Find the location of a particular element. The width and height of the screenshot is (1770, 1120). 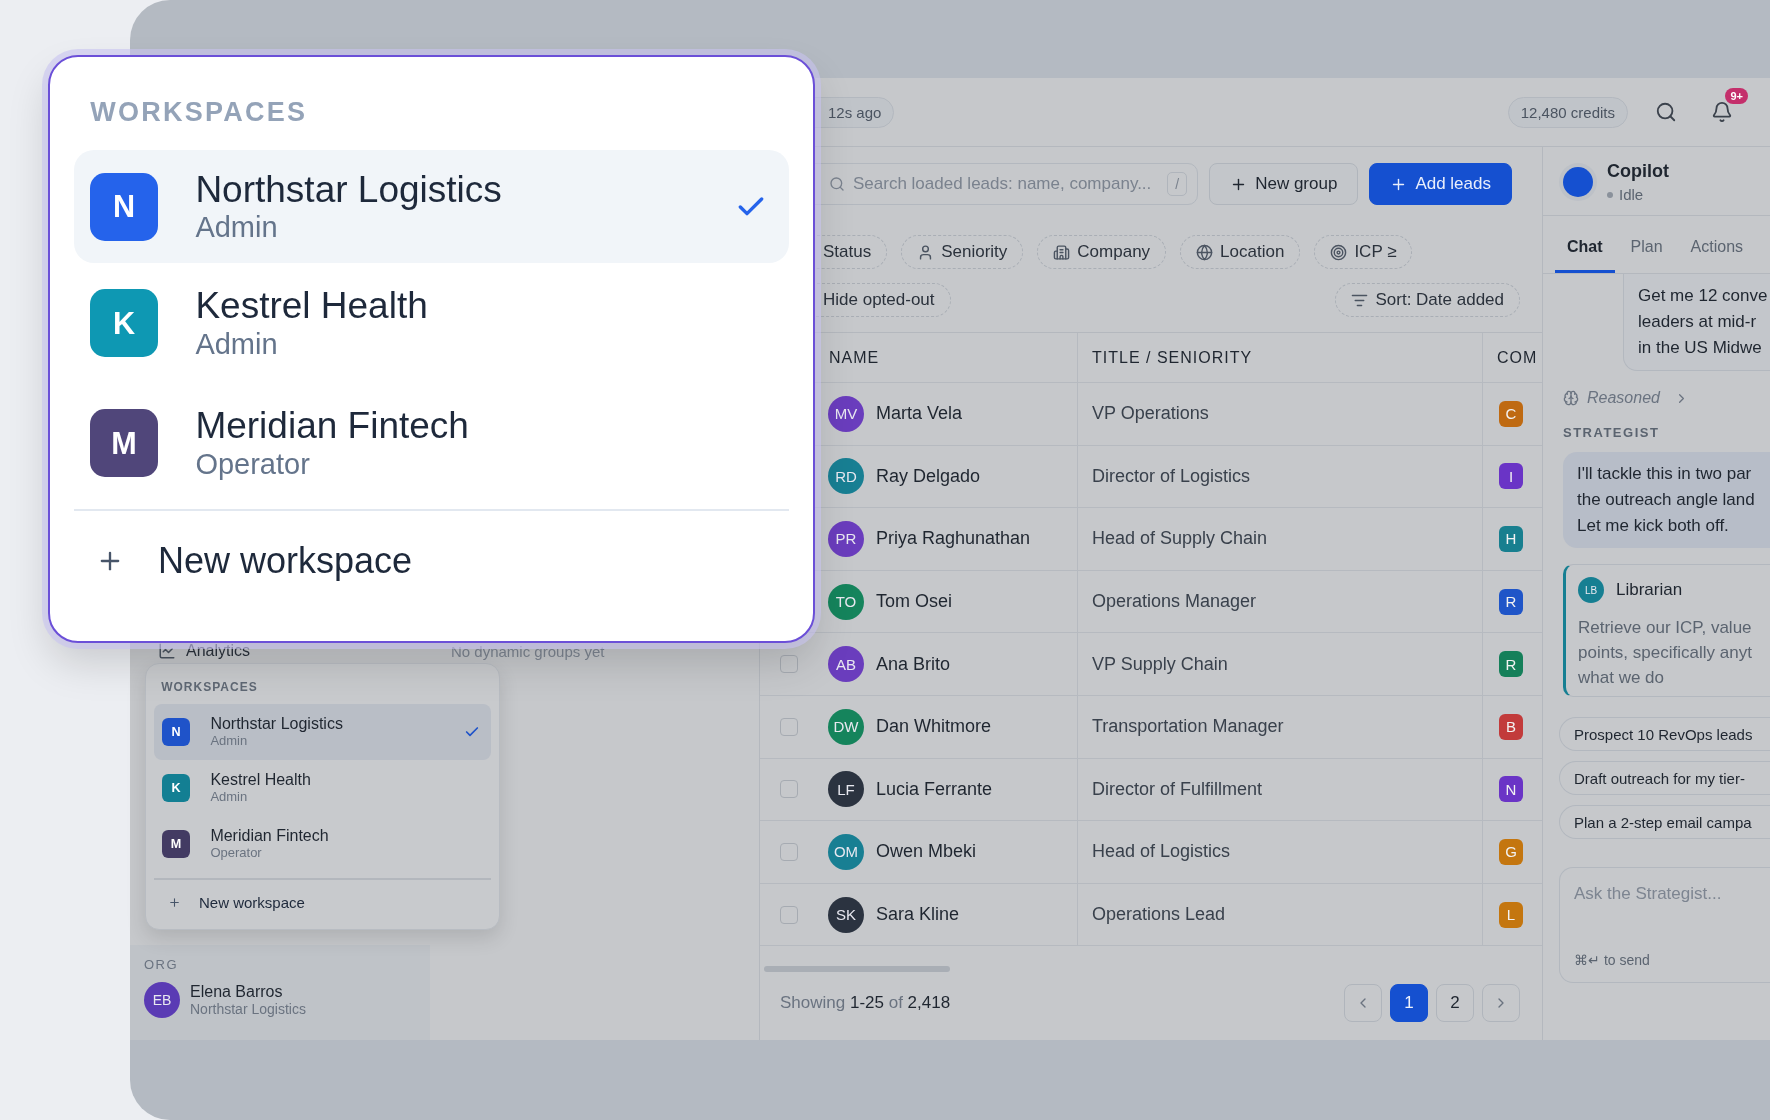

panel-tab: Chat is located at coordinates (1585, 252).